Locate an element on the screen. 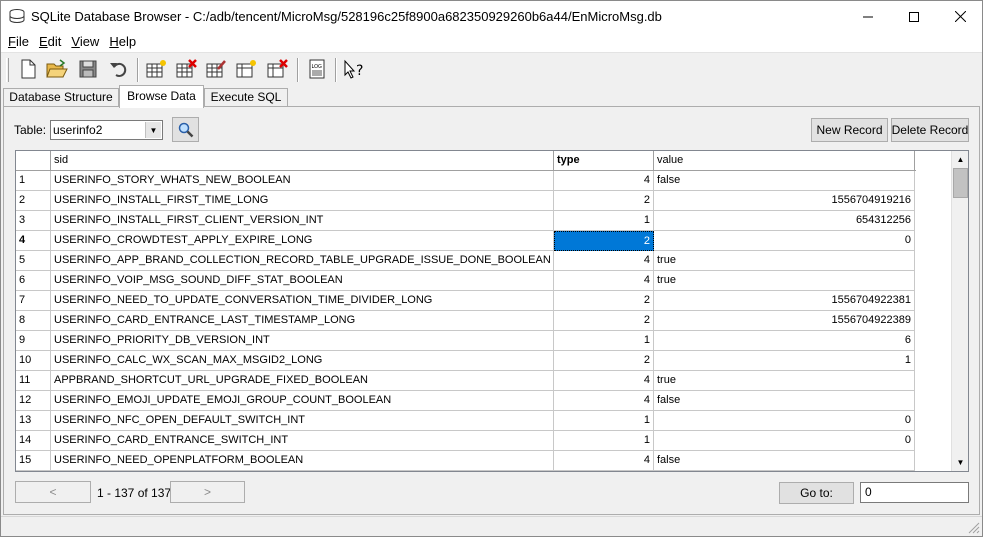 This screenshot has height=537, width=983. cell-value: 1 is located at coordinates (784, 361).